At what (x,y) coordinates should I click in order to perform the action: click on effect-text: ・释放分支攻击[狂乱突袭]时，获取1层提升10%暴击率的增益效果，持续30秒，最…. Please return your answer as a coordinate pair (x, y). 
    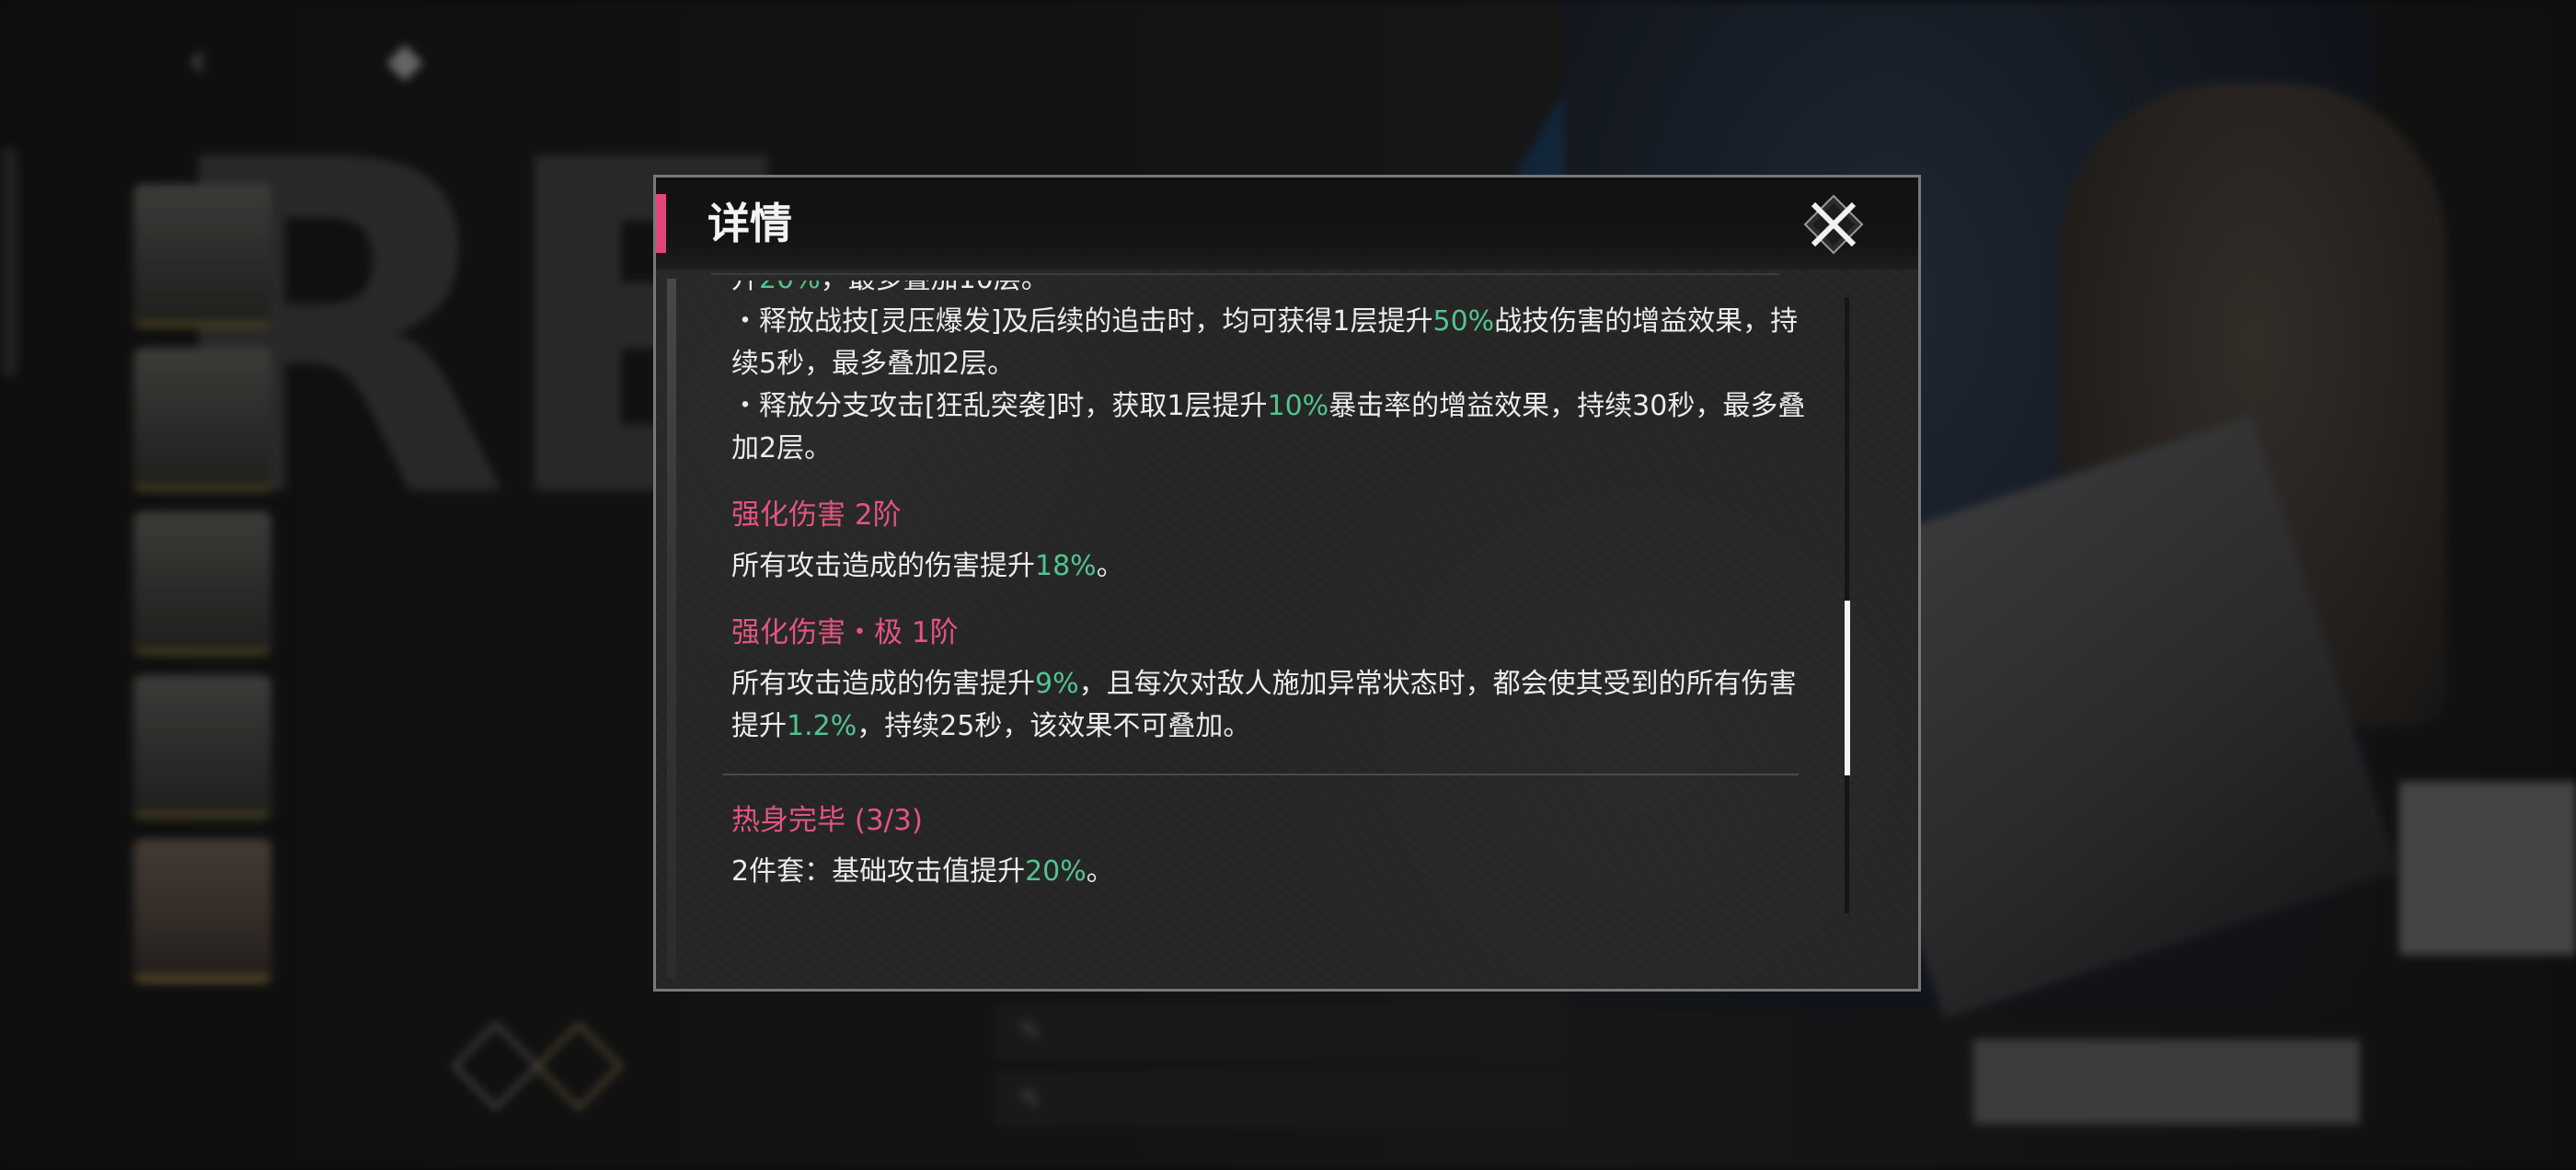
    Looking at the image, I should click on (1268, 427).